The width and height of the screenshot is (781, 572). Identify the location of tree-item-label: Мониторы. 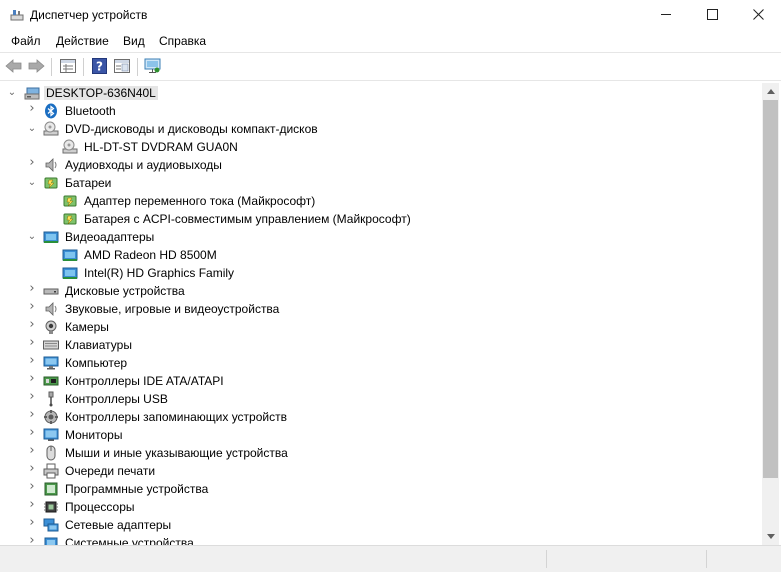
(94, 435).